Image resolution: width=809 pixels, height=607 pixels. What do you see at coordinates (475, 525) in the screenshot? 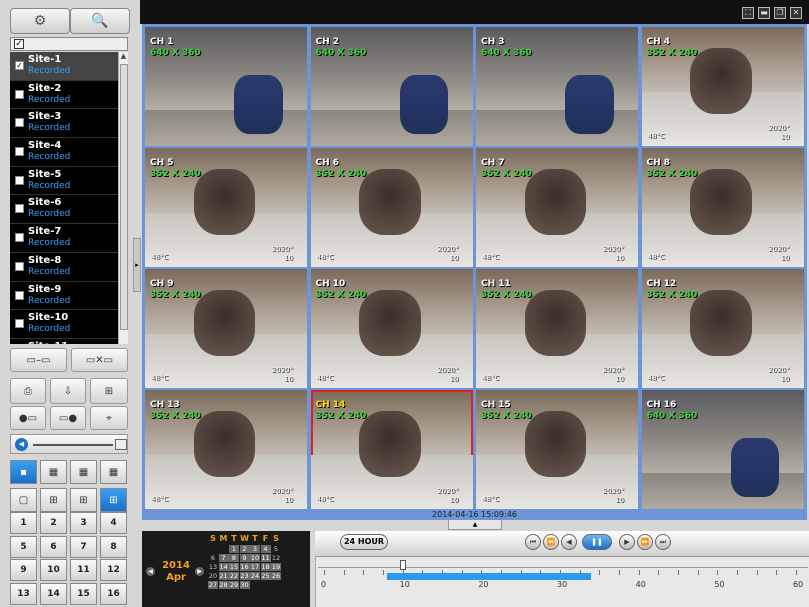
I see `expand-panel-button: ▲` at bounding box center [475, 525].